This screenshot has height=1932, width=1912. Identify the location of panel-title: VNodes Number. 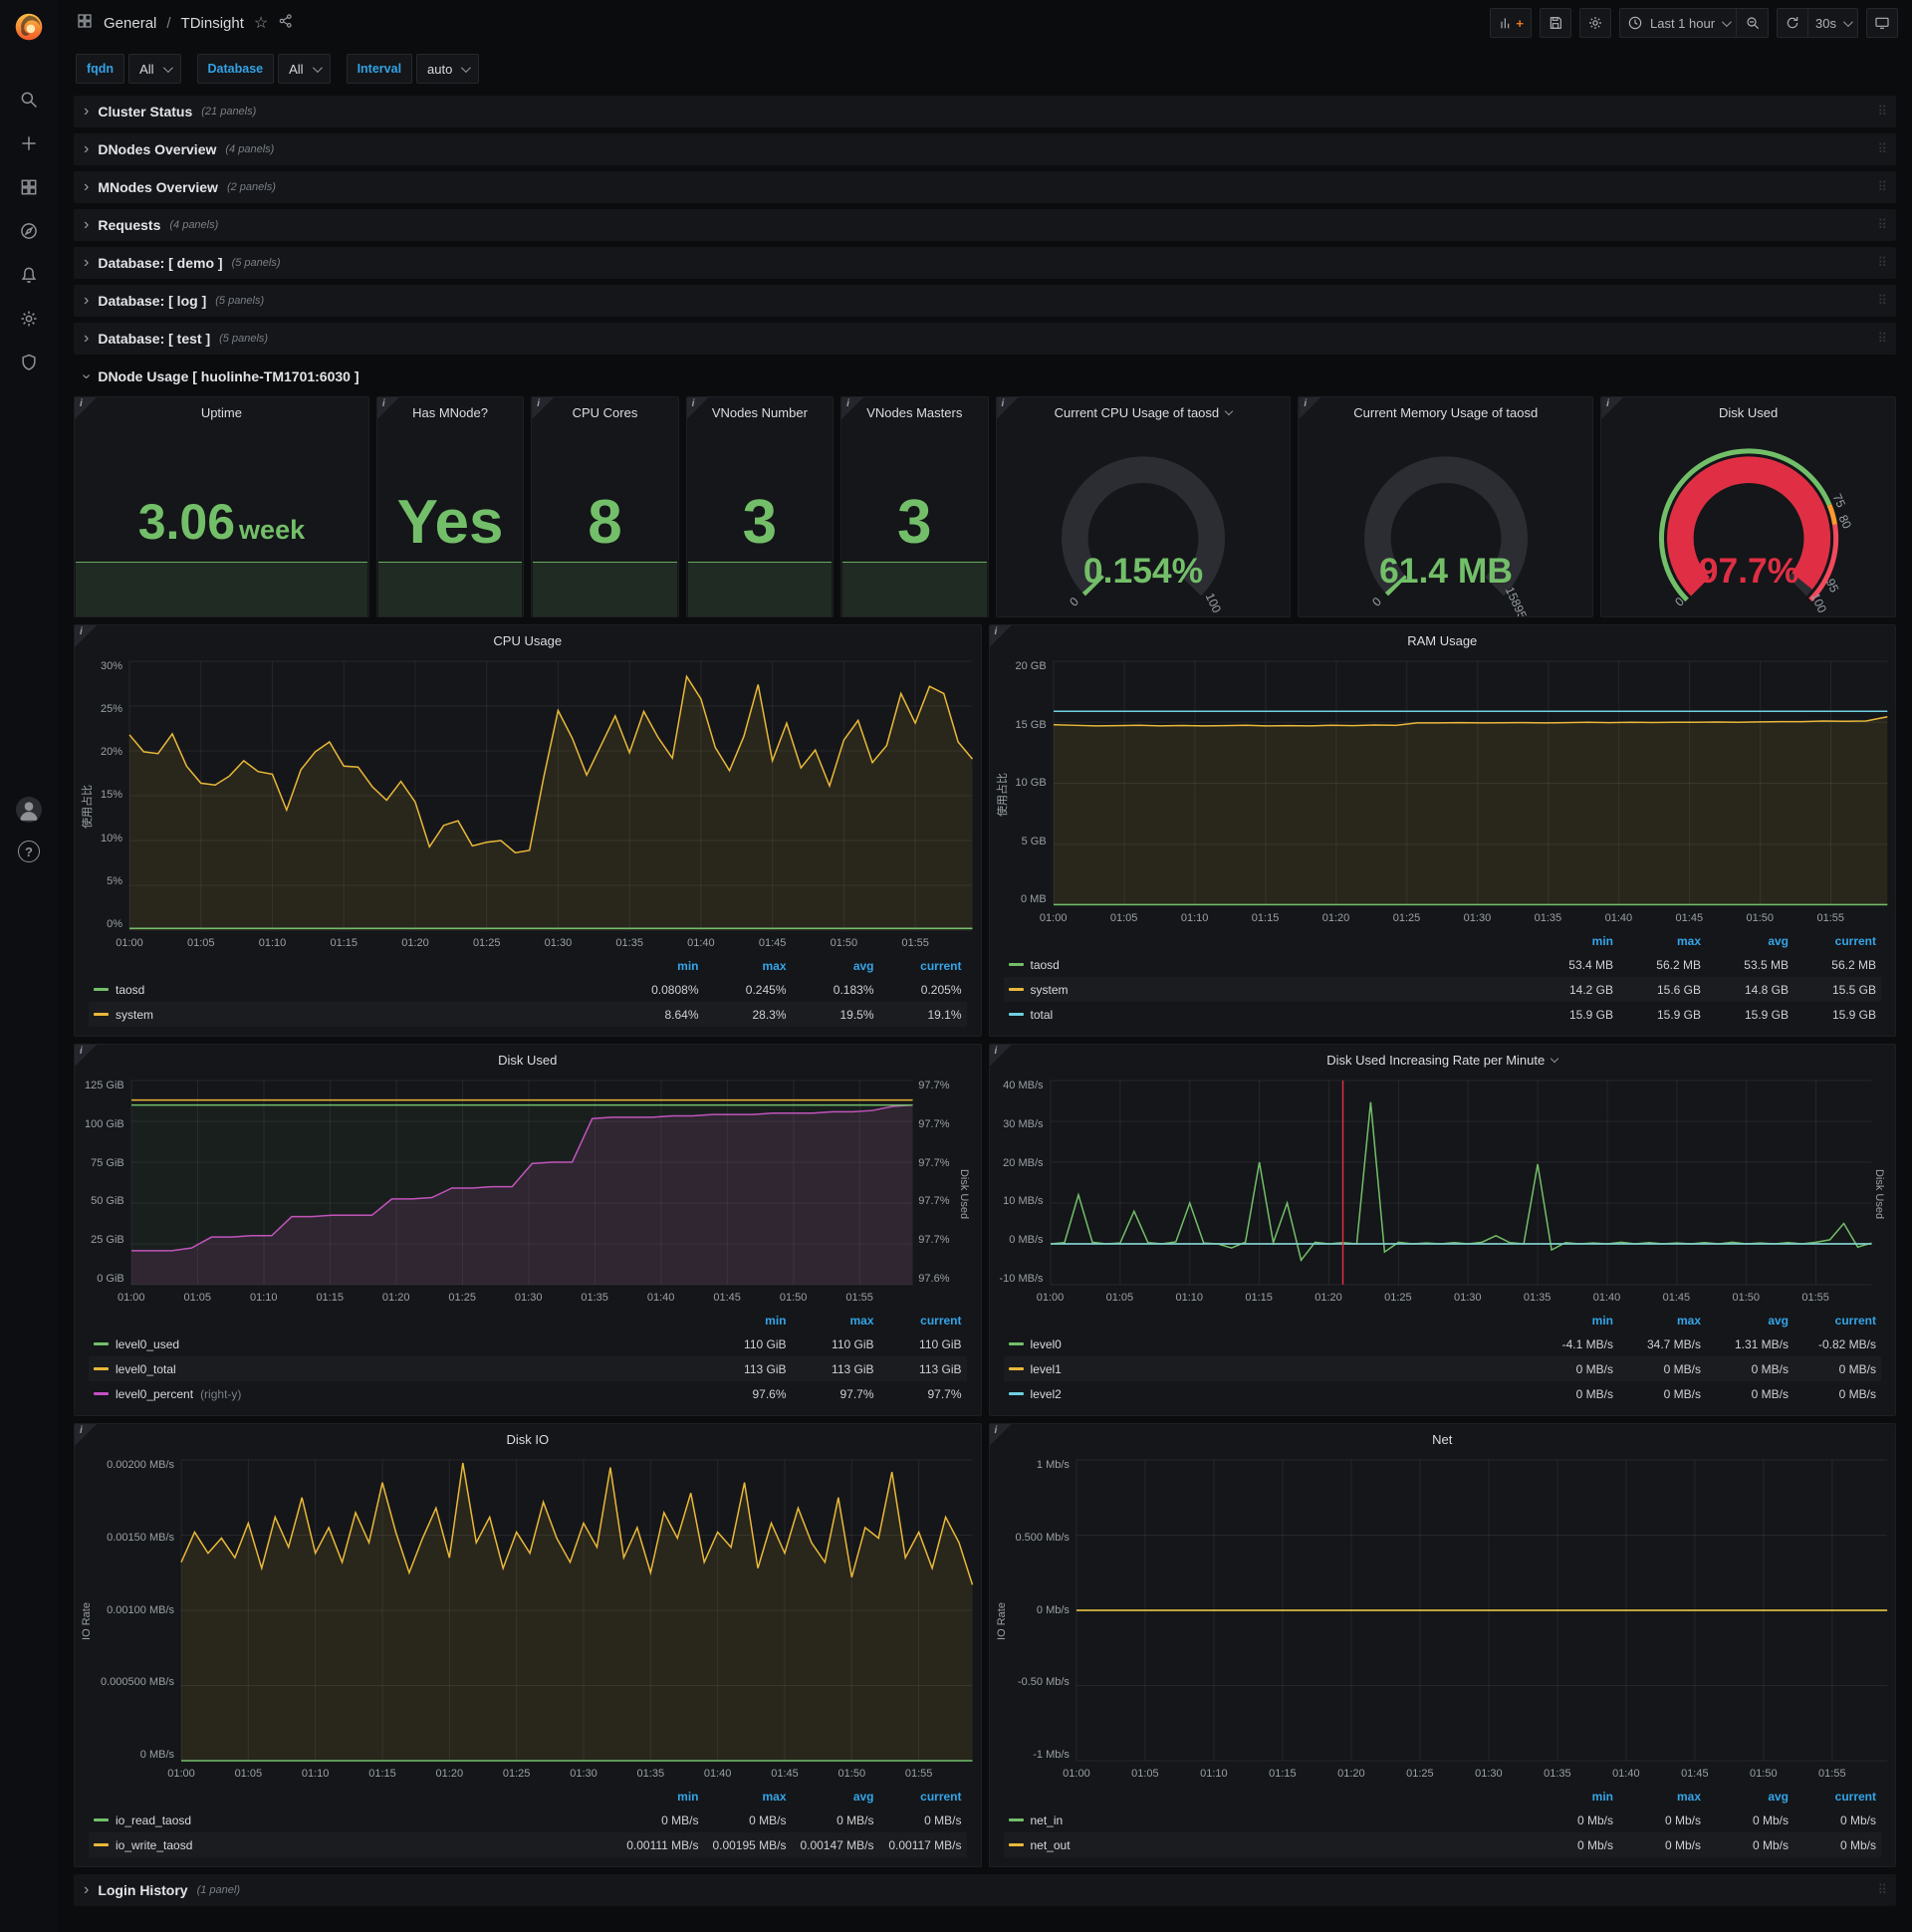
(760, 412).